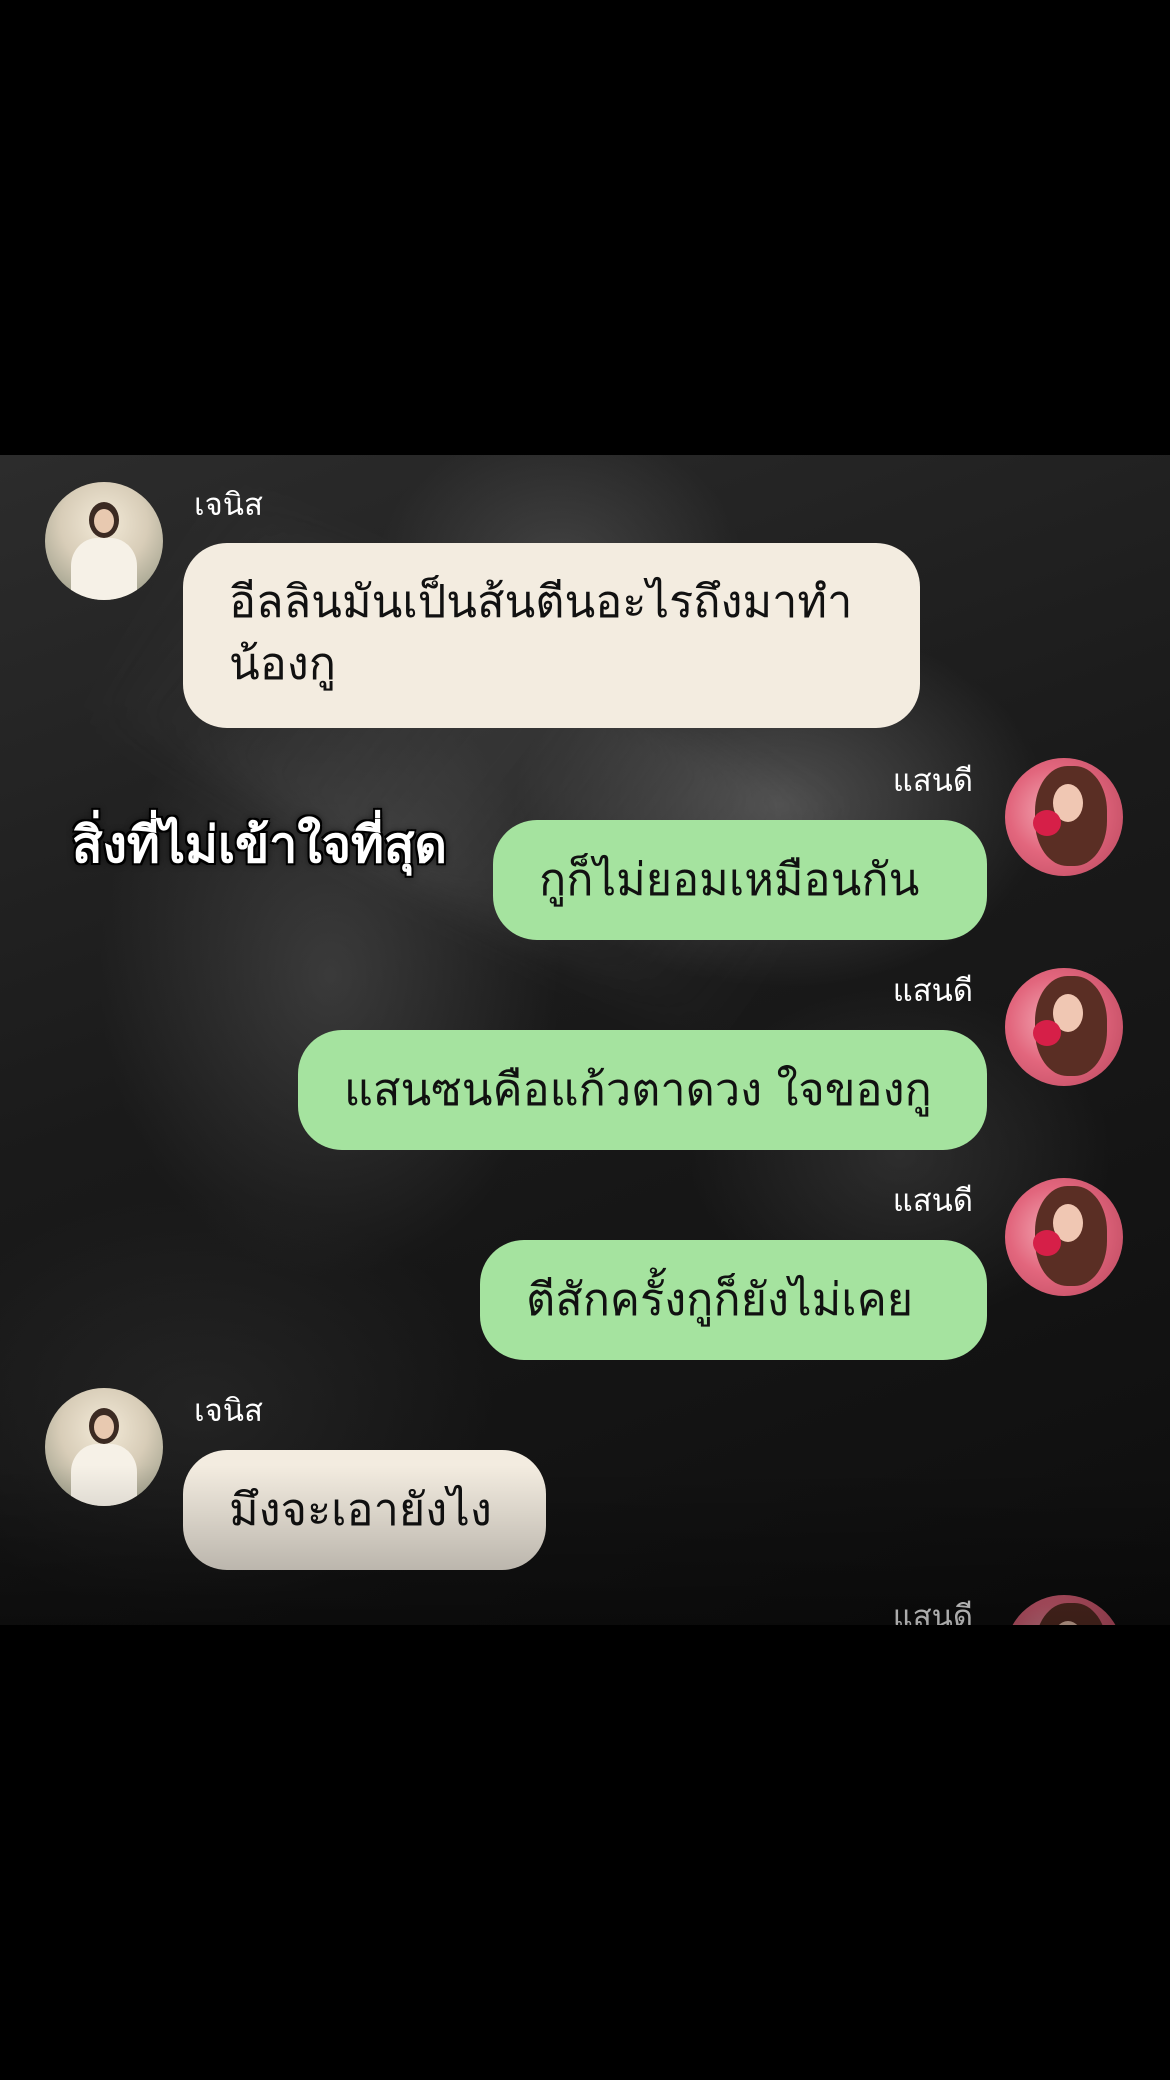 The width and height of the screenshot is (1170, 2080). What do you see at coordinates (259, 845) in the screenshot?
I see `video-caption: สิ่งที่ไม่เข้าใจที่สุด` at bounding box center [259, 845].